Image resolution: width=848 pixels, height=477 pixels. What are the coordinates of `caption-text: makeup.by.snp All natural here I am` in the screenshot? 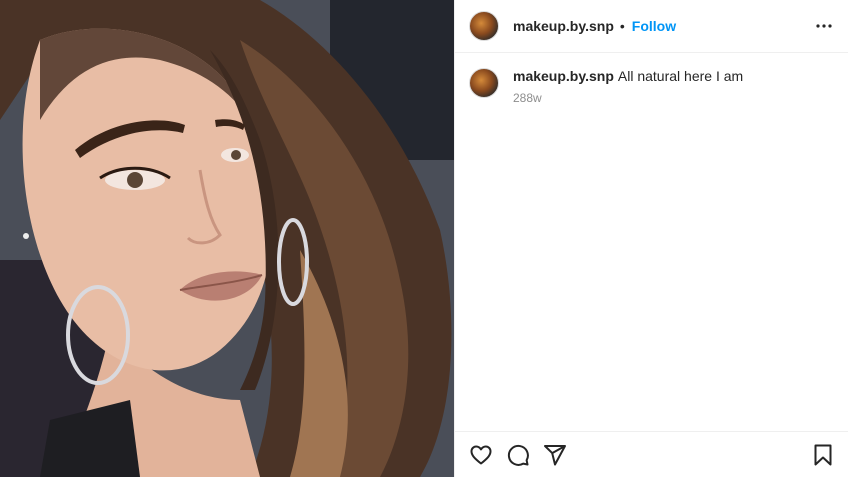 It's located at (628, 76).